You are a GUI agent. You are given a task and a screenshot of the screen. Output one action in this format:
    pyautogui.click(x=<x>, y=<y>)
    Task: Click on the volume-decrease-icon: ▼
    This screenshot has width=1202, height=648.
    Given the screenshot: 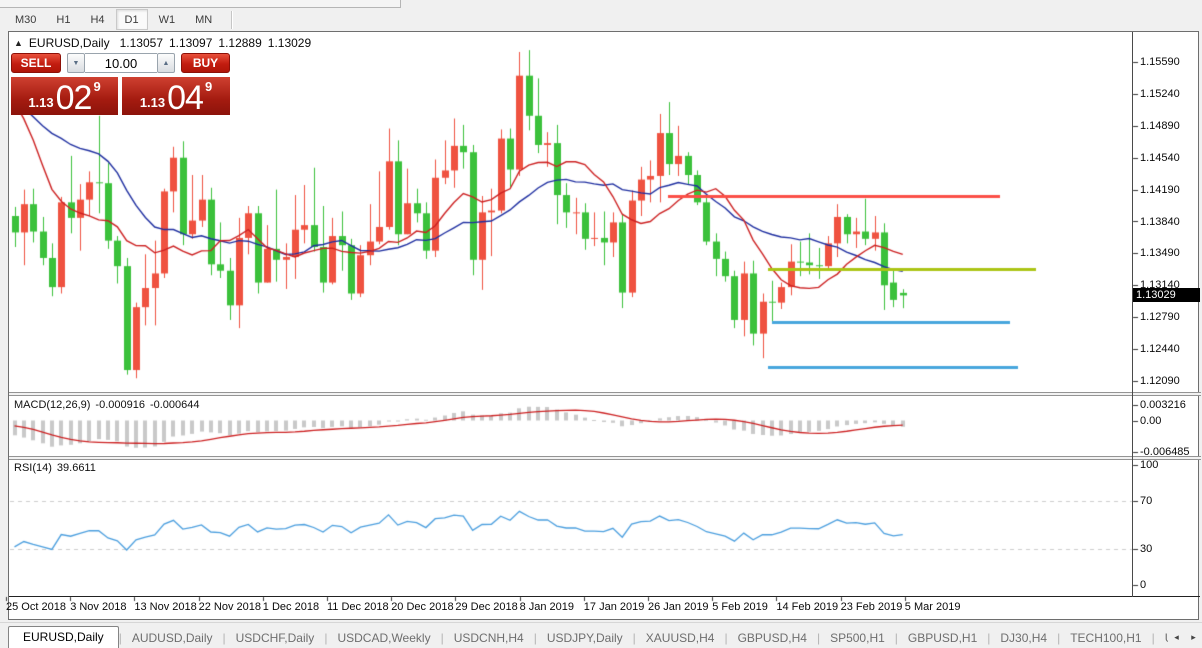 What is the action you would take?
    pyautogui.click(x=76, y=63)
    